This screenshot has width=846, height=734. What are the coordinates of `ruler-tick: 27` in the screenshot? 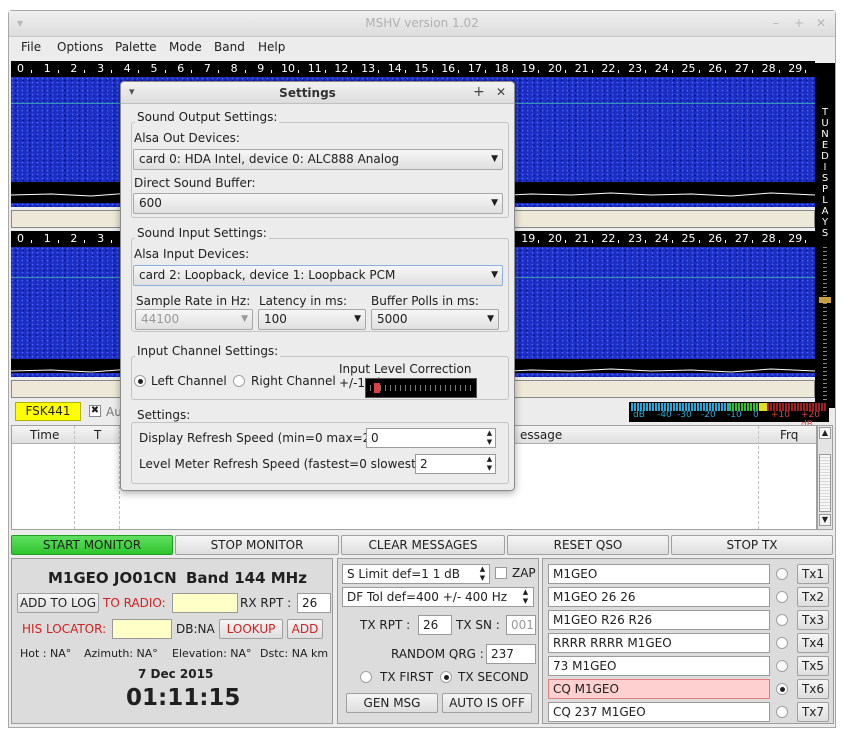 It's located at (741, 238).